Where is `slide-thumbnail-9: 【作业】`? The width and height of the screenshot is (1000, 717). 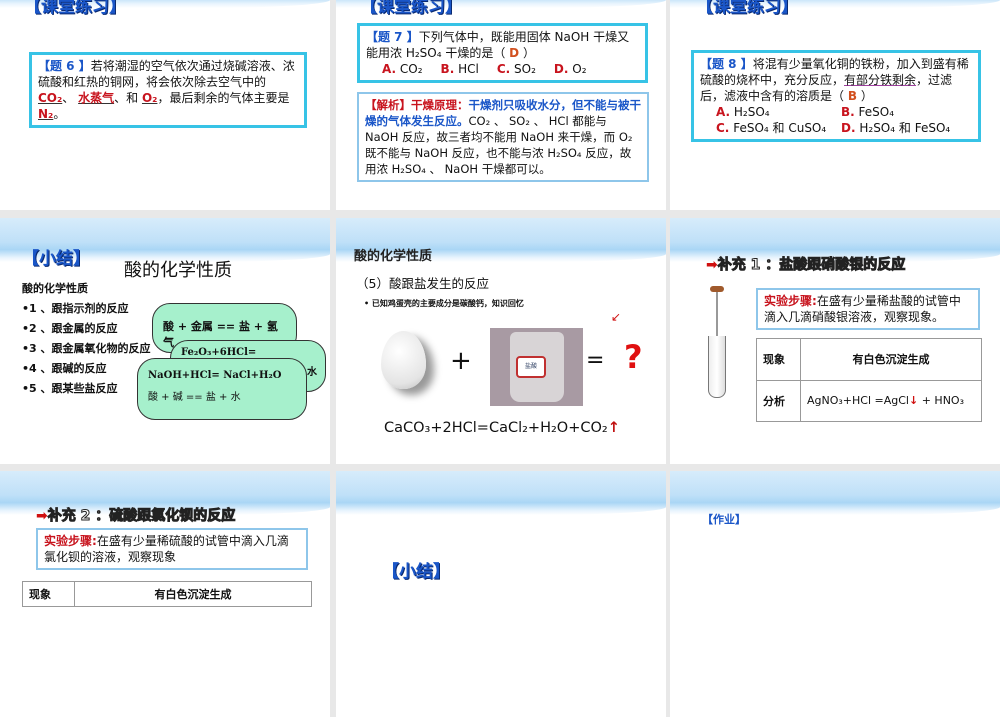 slide-thumbnail-9: 【作业】 is located at coordinates (835, 594).